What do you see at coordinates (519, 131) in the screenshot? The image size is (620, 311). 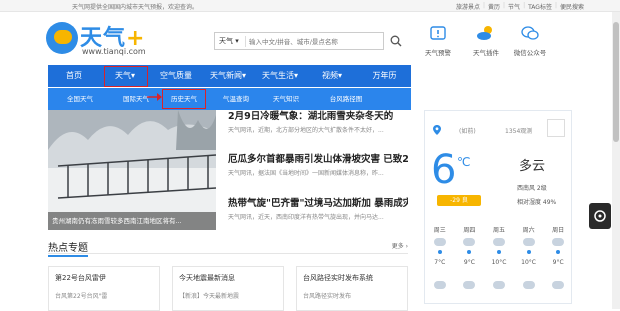 I see `observation-count: 1354观测` at bounding box center [519, 131].